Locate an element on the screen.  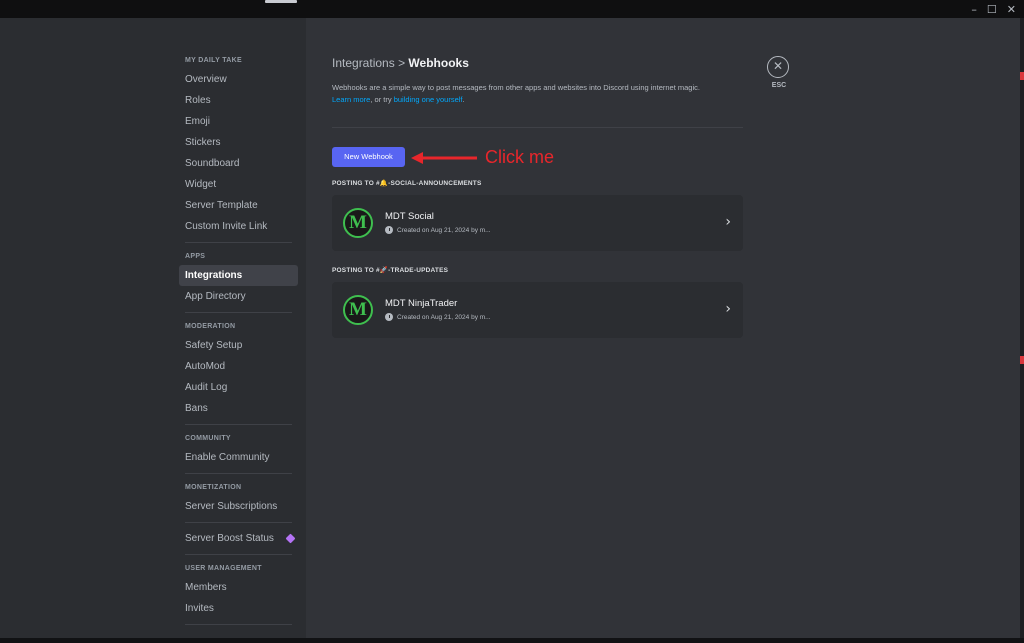
sidebar-item-widget: Widget is located at coordinates (238, 184).